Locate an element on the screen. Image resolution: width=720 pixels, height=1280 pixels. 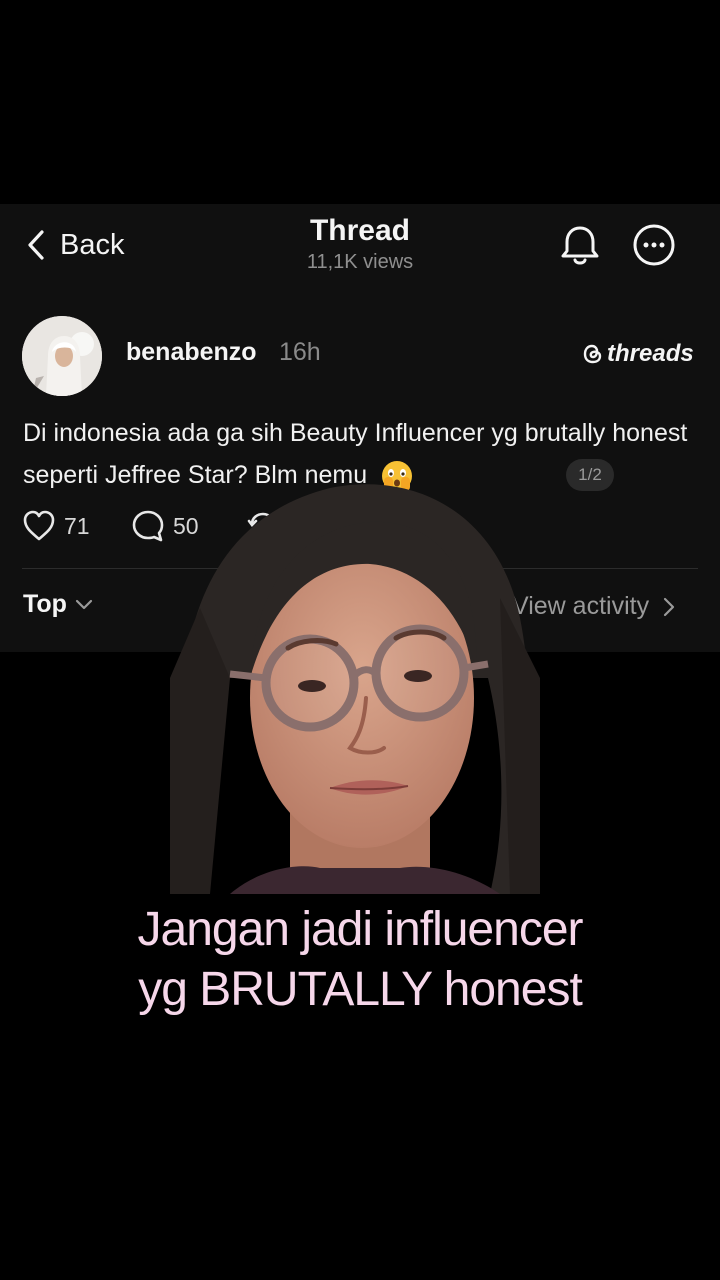
notification-bell-button is located at coordinates (580, 245).